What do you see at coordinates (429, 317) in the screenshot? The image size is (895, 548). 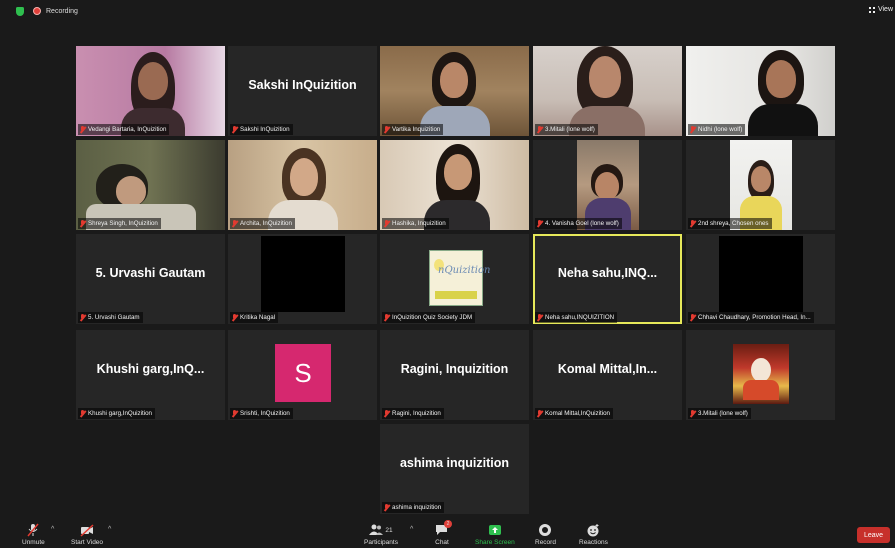 I see `participant-name-label: InQuizition Quiz Society JDM` at bounding box center [429, 317].